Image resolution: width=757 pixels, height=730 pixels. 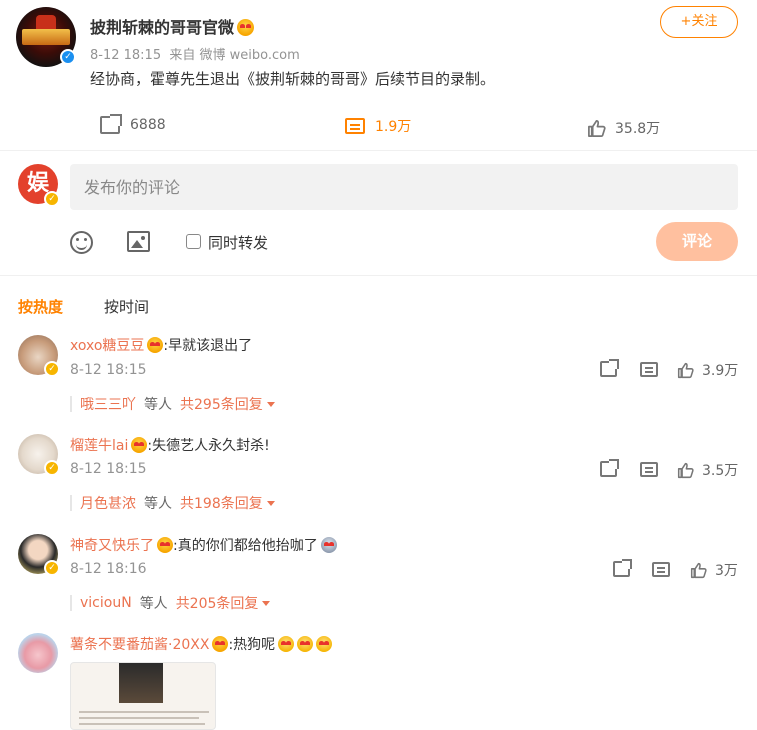 What do you see at coordinates (223, 603) in the screenshot?
I see `reply-count: 共205条回复` at bounding box center [223, 603].